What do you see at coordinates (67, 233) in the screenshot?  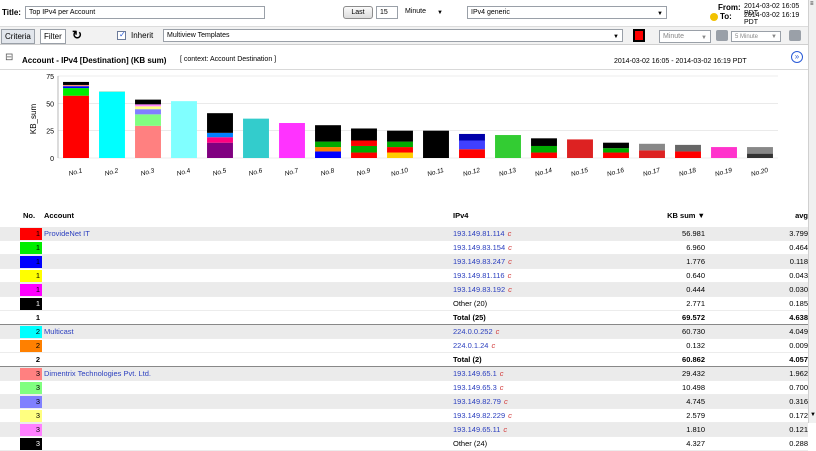 I see `account-link: ProvideNet IT` at bounding box center [67, 233].